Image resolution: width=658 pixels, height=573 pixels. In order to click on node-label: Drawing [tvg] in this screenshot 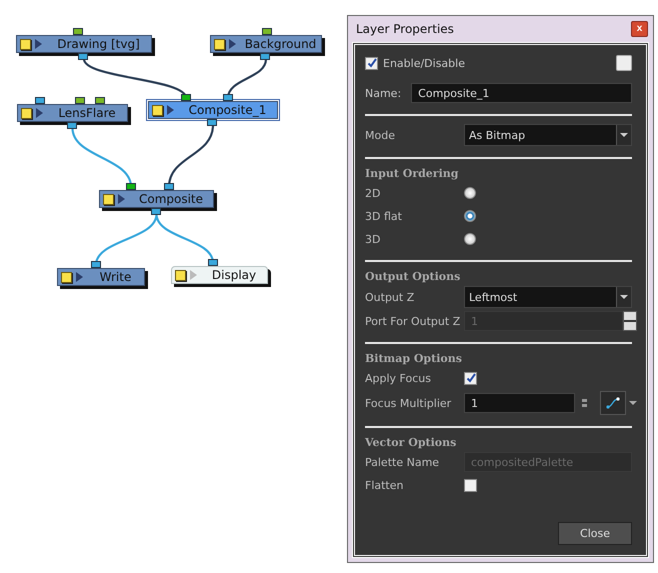, I will do `click(98, 44)`.